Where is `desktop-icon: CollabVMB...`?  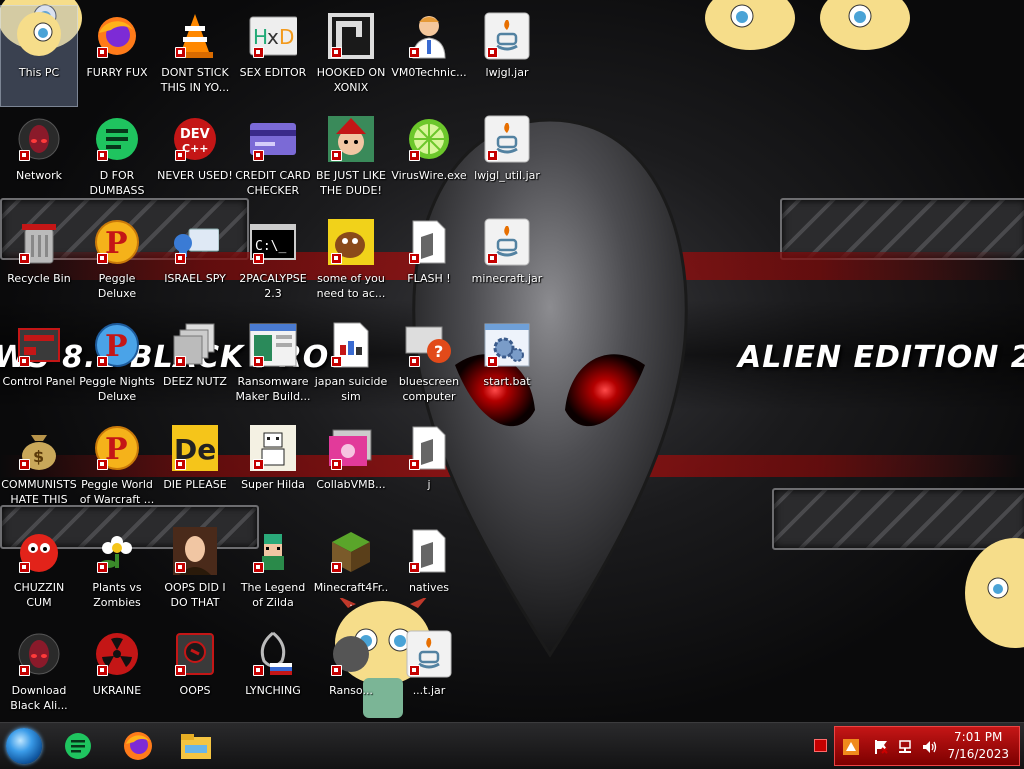
desktop-icon: CollabVMB... is located at coordinates (351, 468).